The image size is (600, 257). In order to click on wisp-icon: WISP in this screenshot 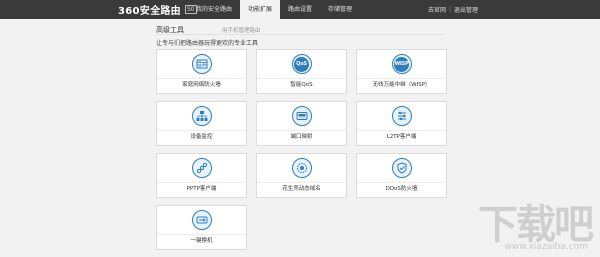, I will do `click(401, 64)`.